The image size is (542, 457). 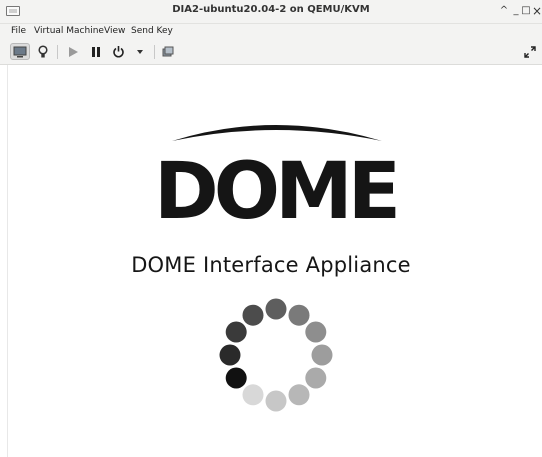 I want to click on console-icon, so click(x=20, y=51).